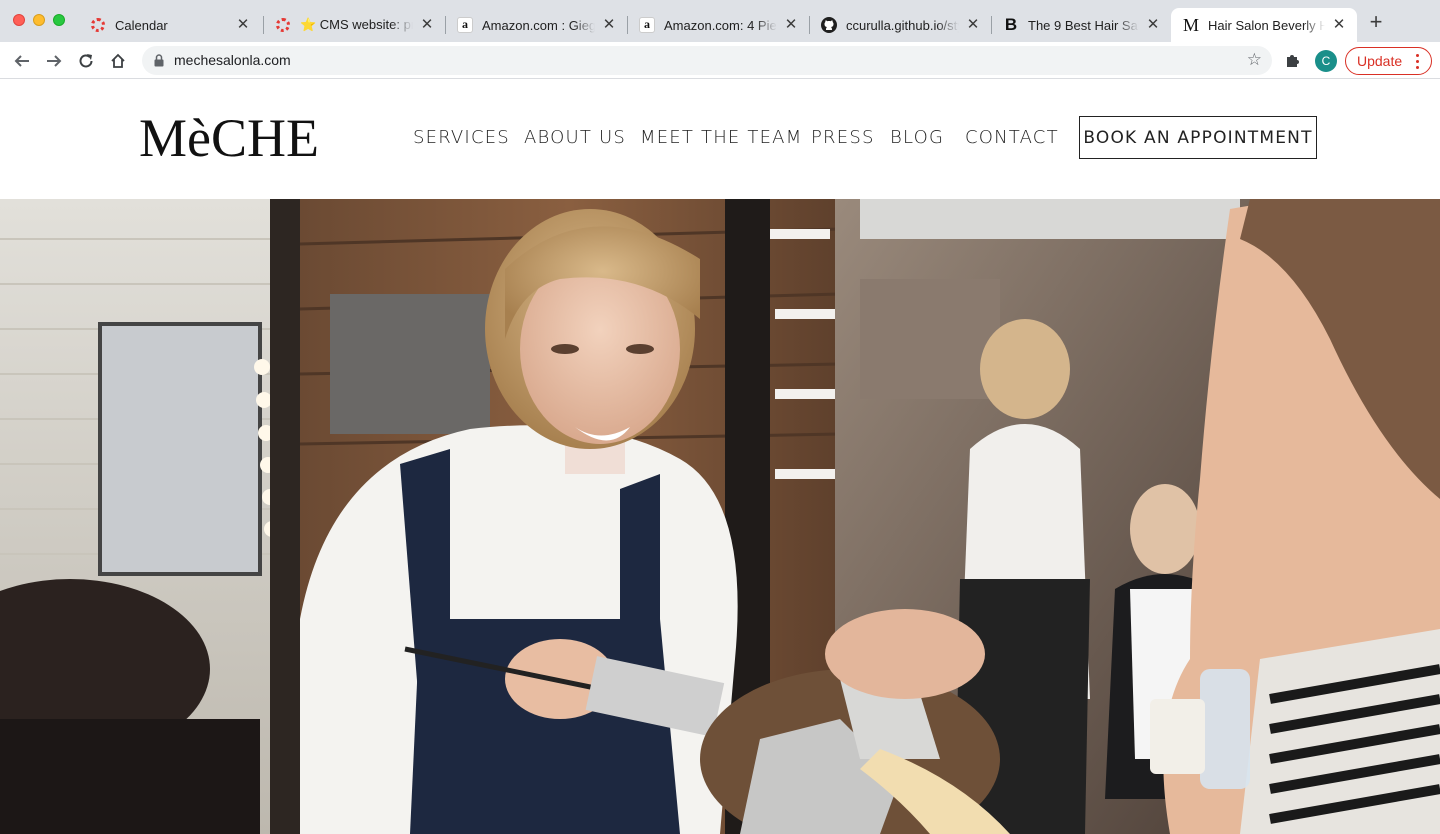  I want to click on tab-hair-salon-beverly-hills: M Hair Salon Beverly Hi ✕, so click(1264, 25).